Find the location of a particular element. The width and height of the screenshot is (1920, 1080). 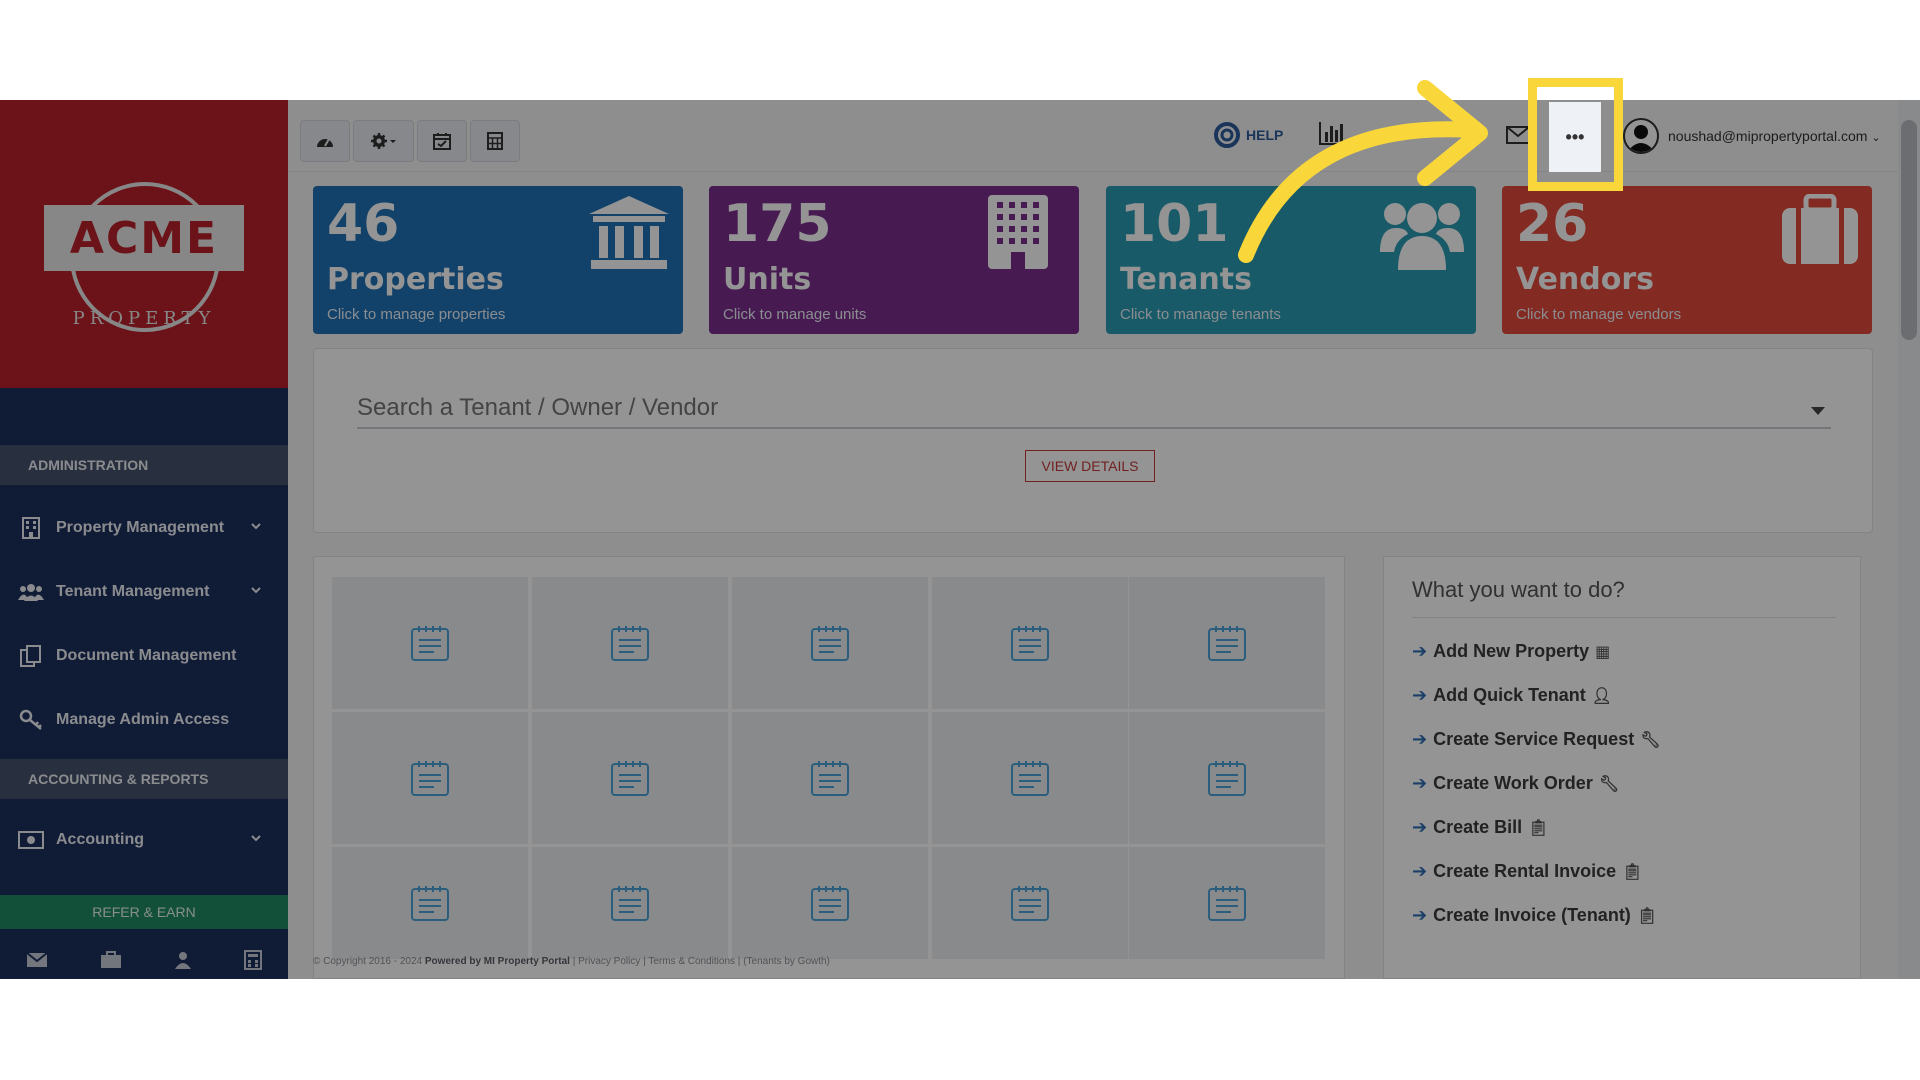

units-card: 175 Units Click to manage units is located at coordinates (894, 260).